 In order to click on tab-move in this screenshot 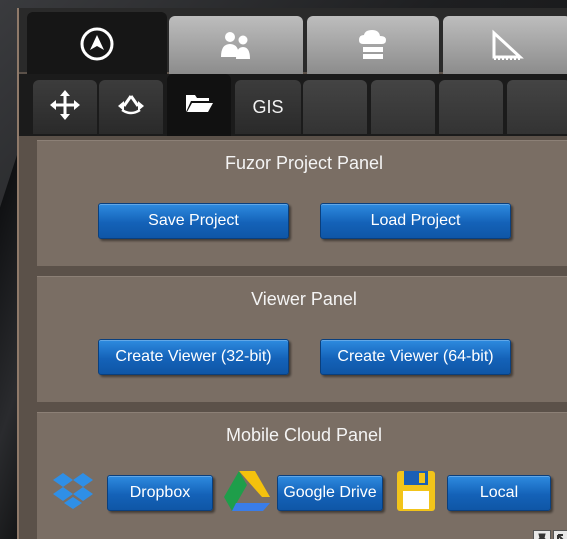, I will do `click(65, 107)`.